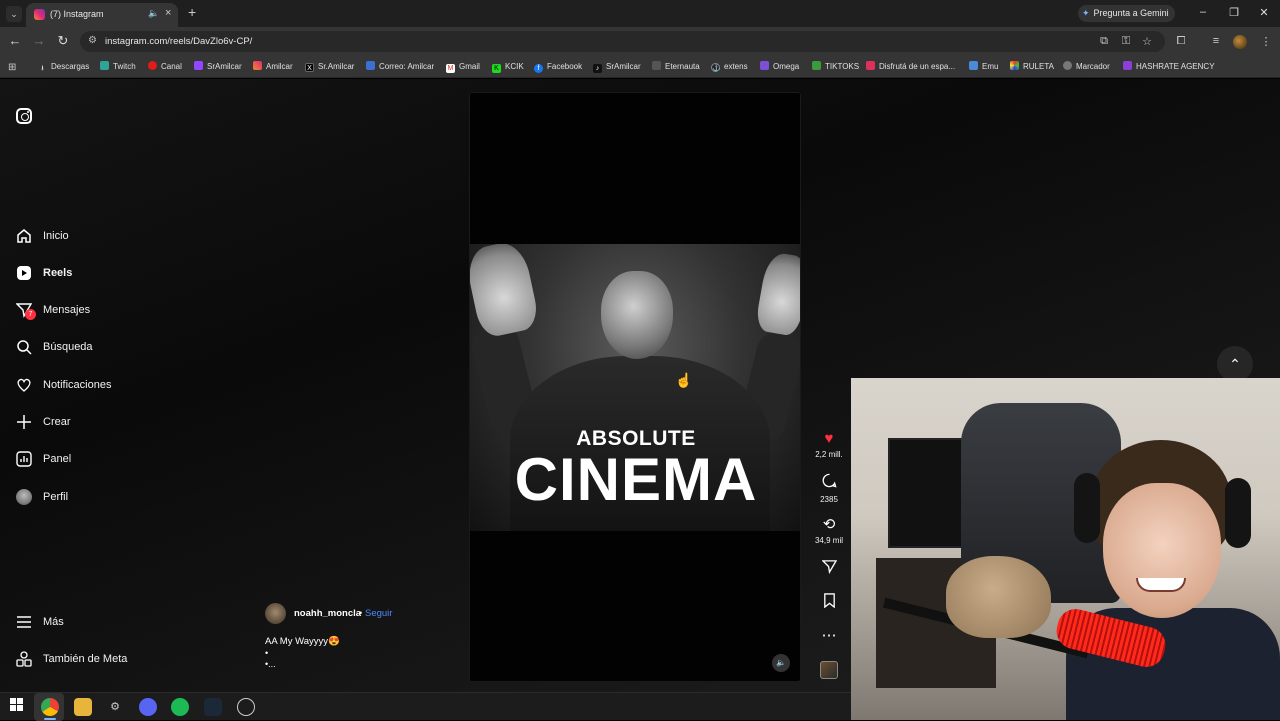  I want to click on like-button: ♥ 2,2 mill., so click(829, 444).